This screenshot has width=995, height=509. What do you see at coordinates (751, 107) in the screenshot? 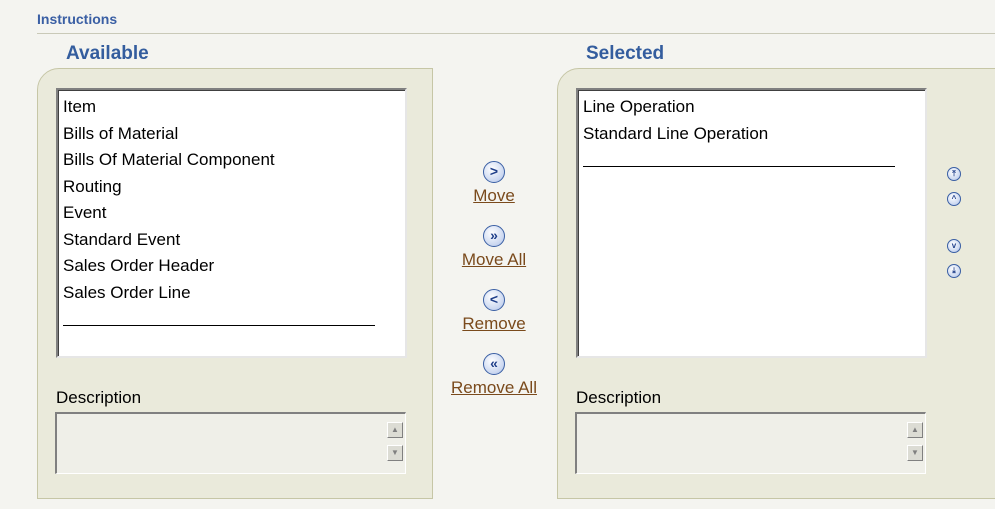
I see `list-item: Line Operation` at bounding box center [751, 107].